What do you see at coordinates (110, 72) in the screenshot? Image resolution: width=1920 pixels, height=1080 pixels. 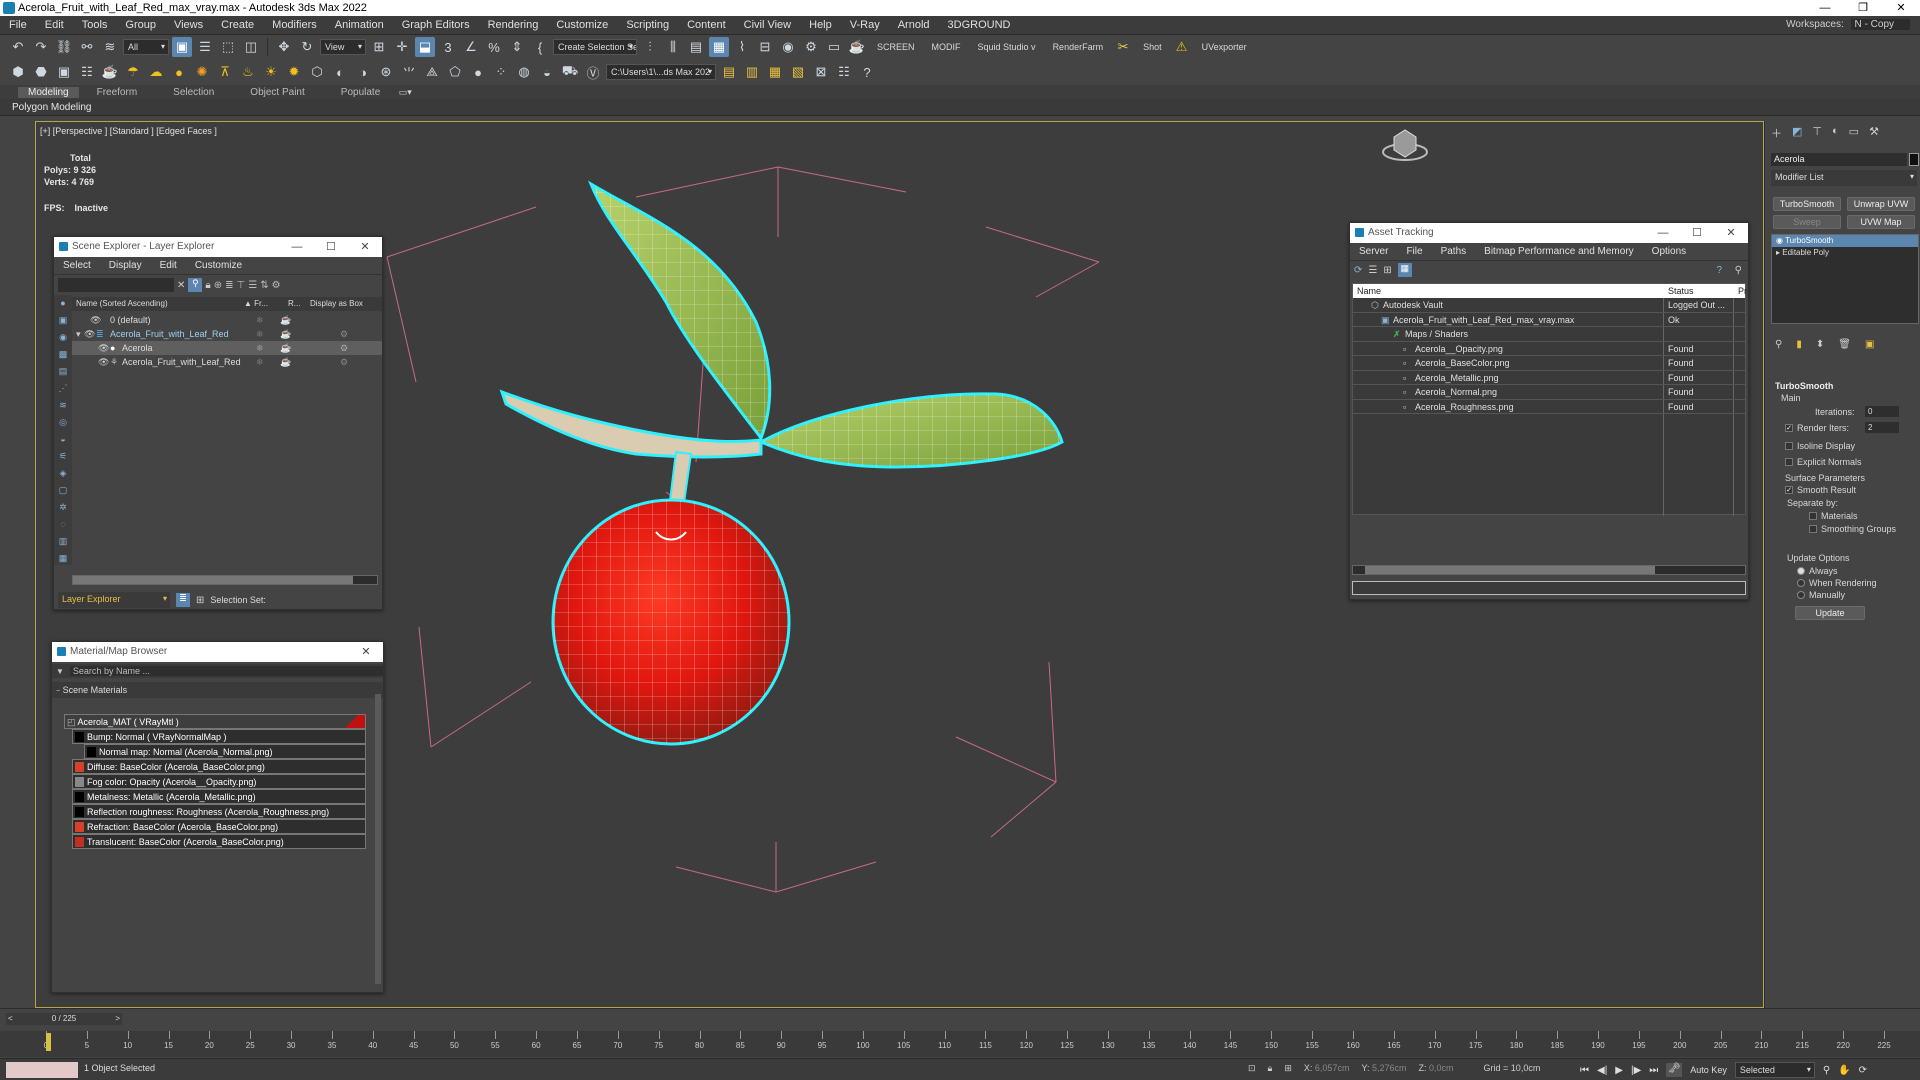 I see `create-teapot-icon: ☕` at bounding box center [110, 72].